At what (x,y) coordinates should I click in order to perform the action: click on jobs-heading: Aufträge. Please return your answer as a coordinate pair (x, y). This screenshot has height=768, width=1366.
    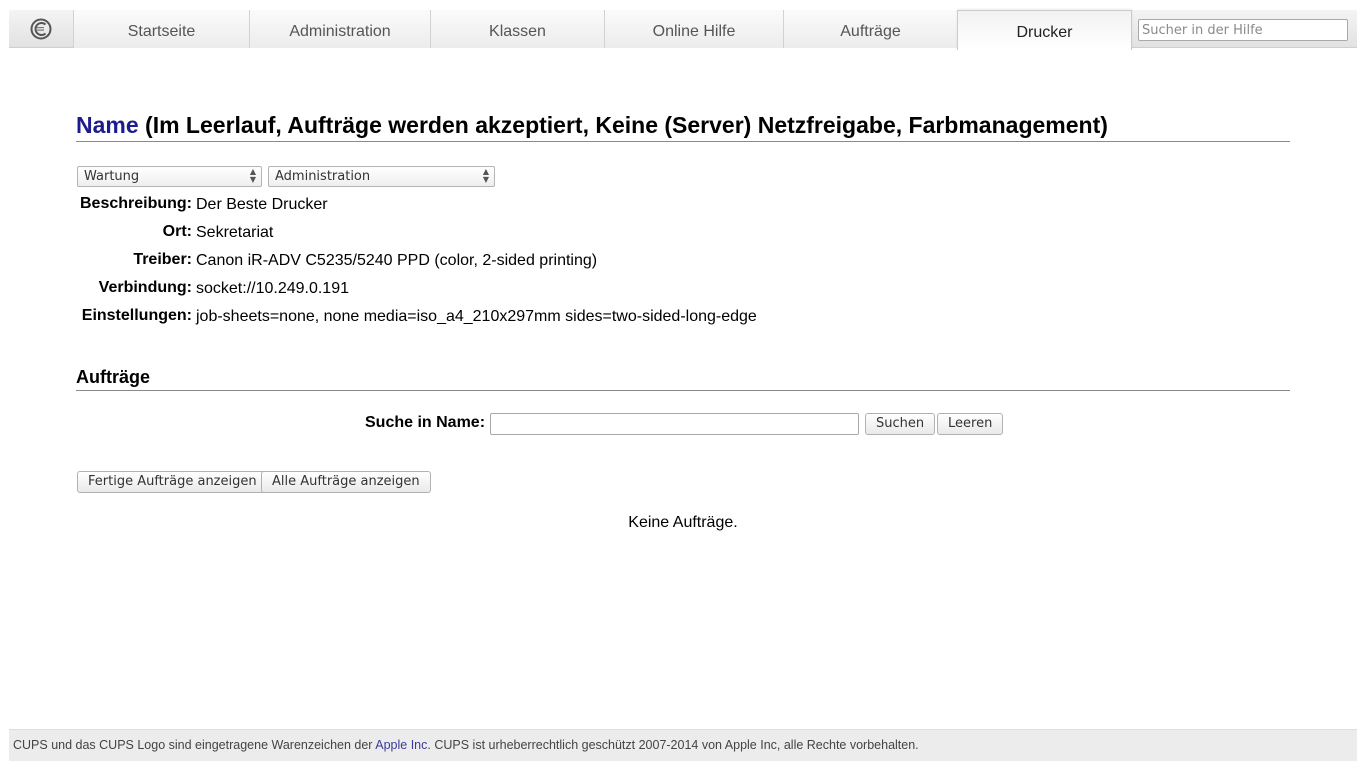
    Looking at the image, I should click on (683, 378).